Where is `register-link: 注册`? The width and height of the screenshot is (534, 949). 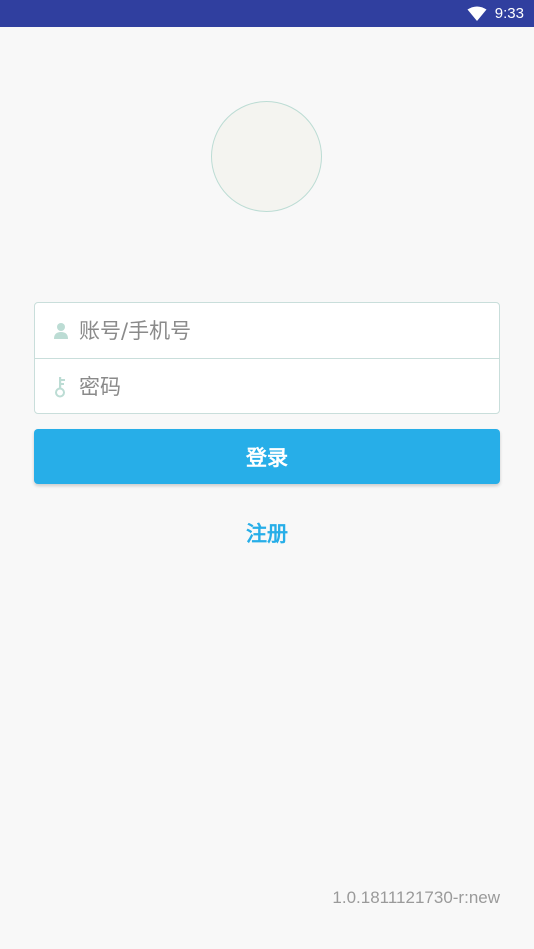 register-link: 注册 is located at coordinates (267, 533).